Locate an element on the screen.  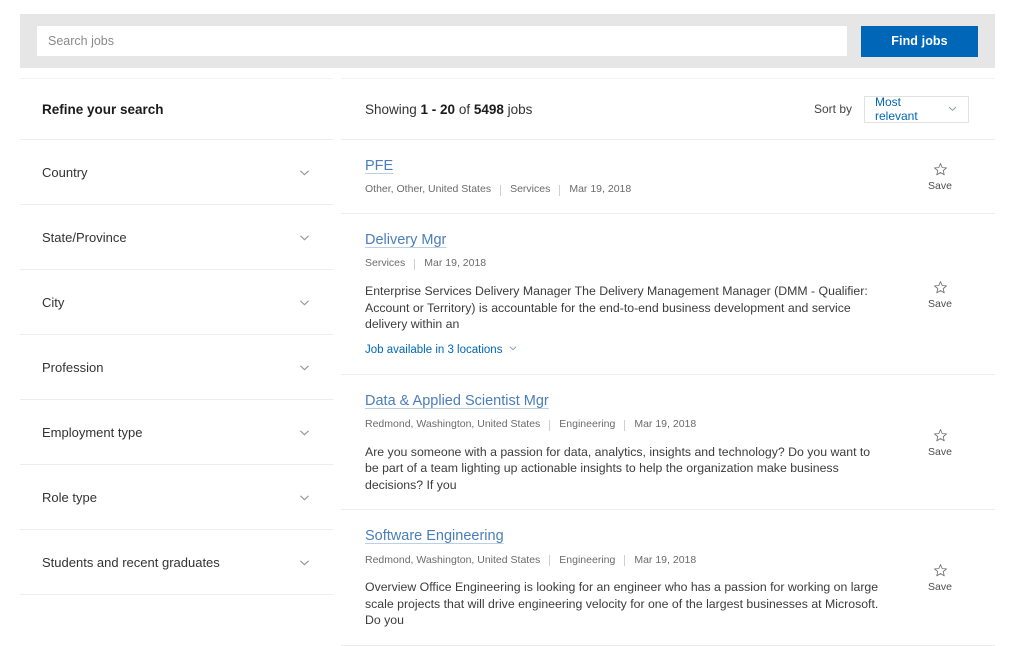
showing-suffix: jobs is located at coordinates (518, 109).